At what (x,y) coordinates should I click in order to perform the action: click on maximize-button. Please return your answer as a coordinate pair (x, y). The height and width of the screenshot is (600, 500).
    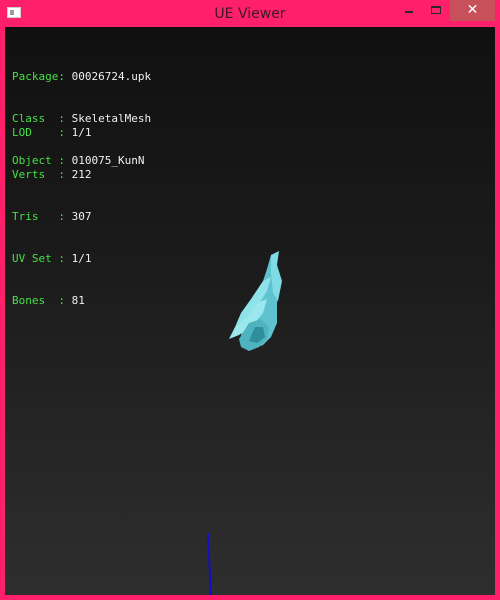
    Looking at the image, I should click on (436, 10).